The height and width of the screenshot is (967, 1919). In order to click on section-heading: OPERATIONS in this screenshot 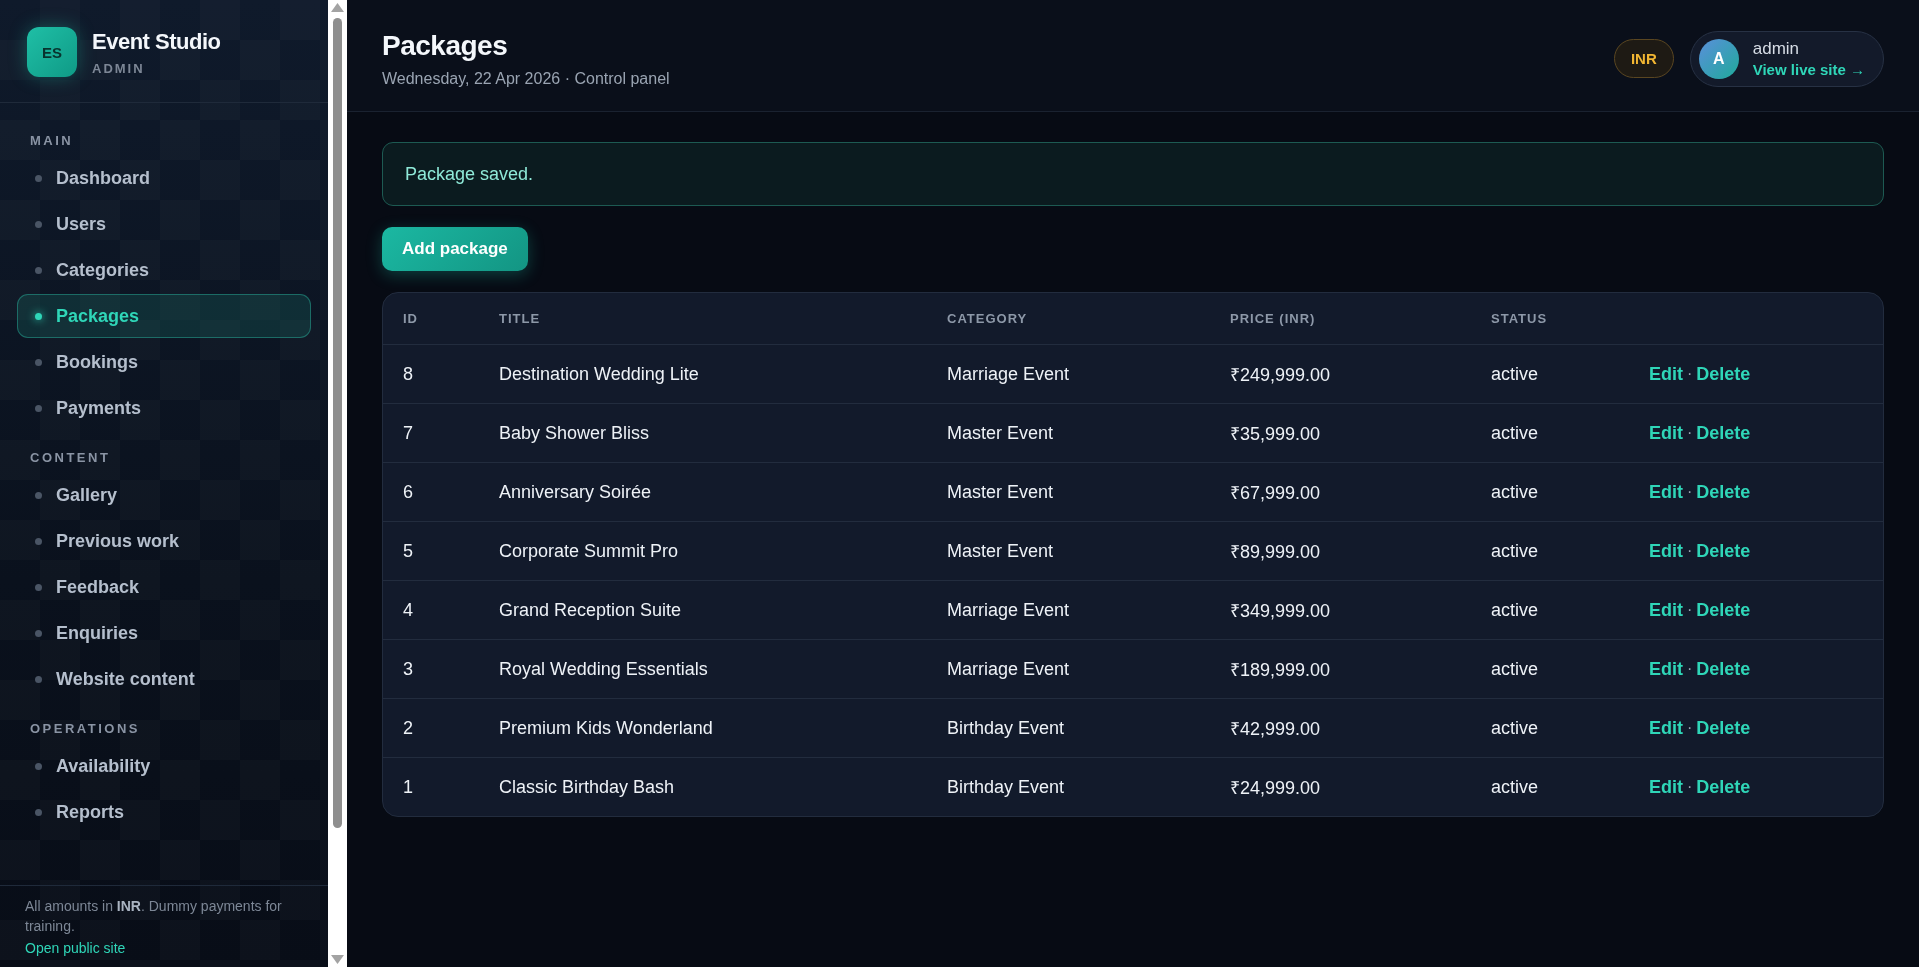, I will do `click(85, 729)`.